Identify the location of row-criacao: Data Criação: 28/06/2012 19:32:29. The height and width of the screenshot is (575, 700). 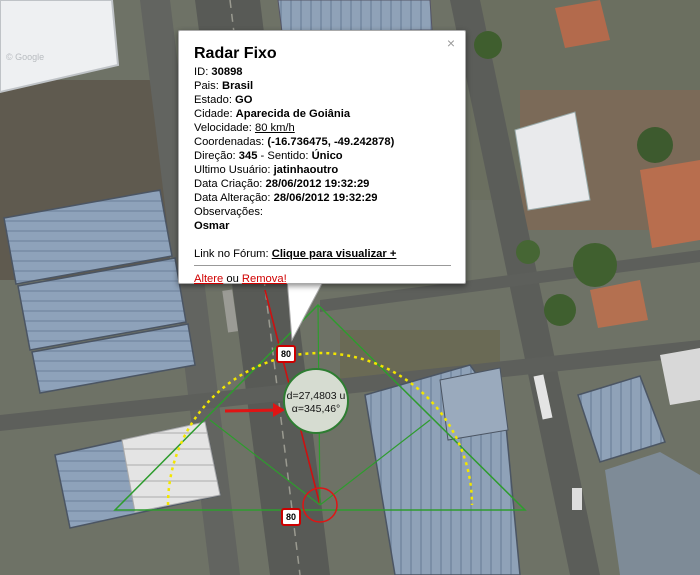
(322, 184).